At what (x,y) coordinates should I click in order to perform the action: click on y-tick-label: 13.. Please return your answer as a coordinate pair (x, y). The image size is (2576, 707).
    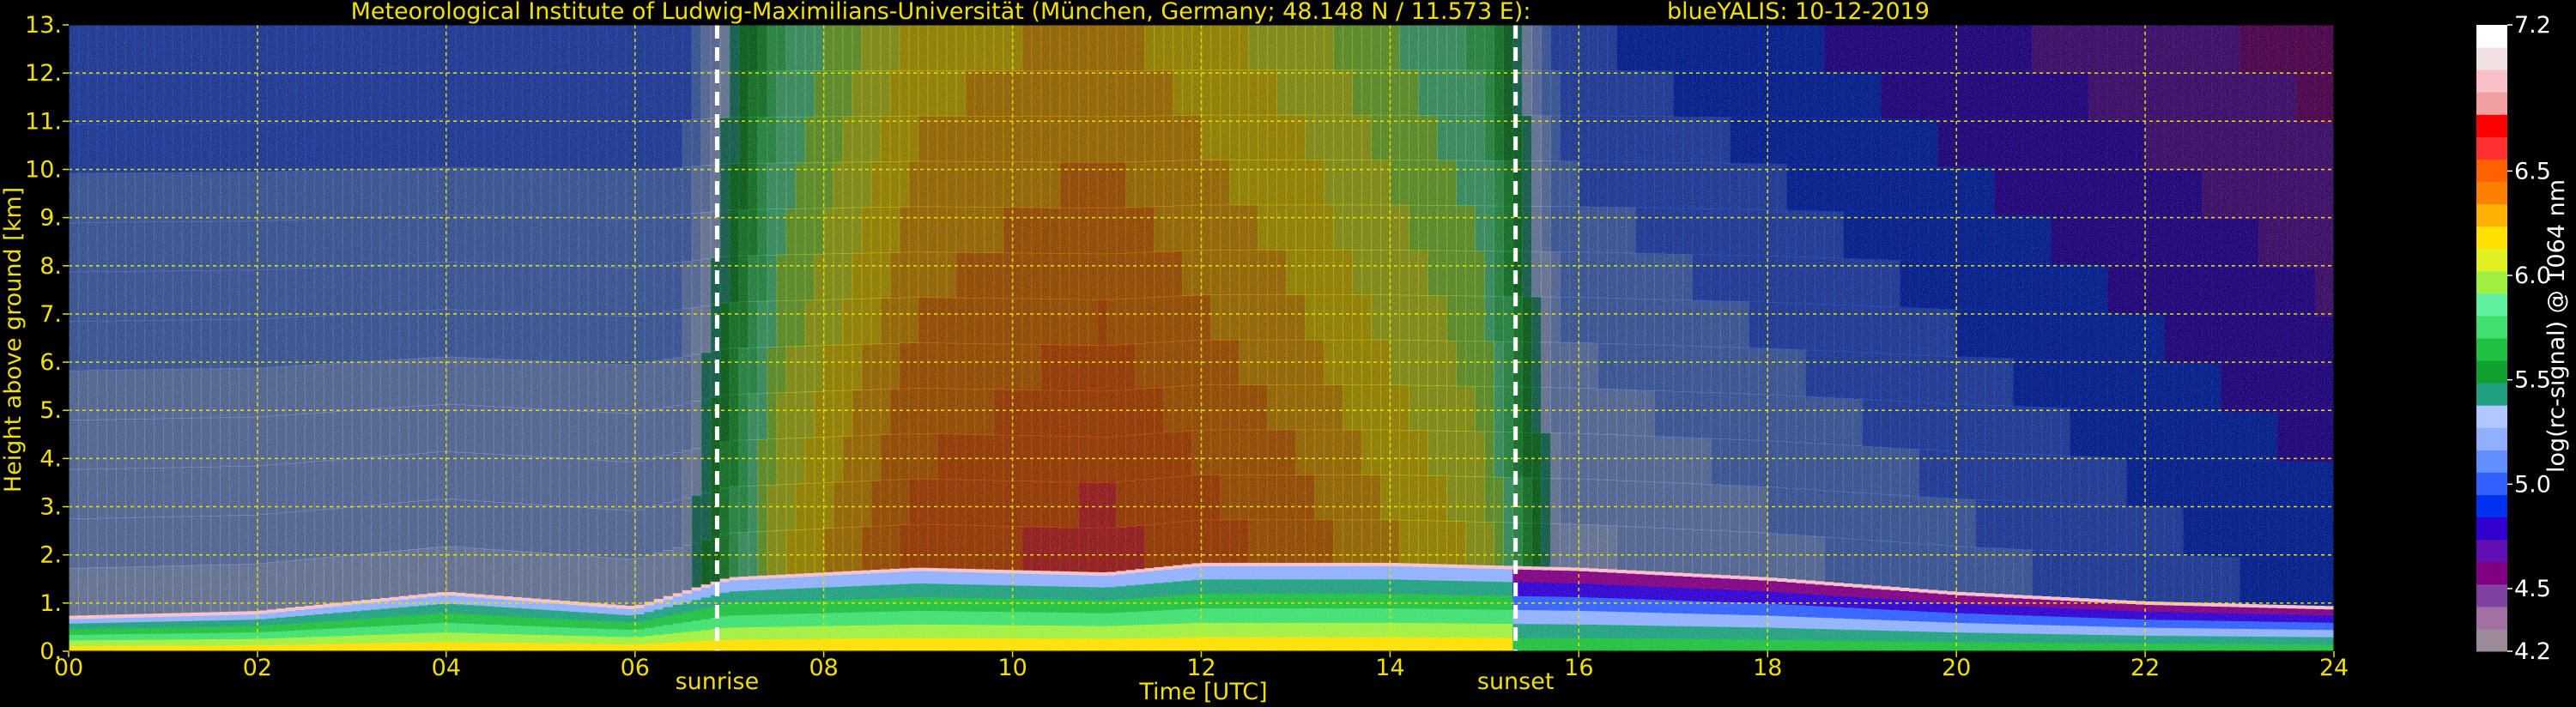
    Looking at the image, I should click on (43, 26).